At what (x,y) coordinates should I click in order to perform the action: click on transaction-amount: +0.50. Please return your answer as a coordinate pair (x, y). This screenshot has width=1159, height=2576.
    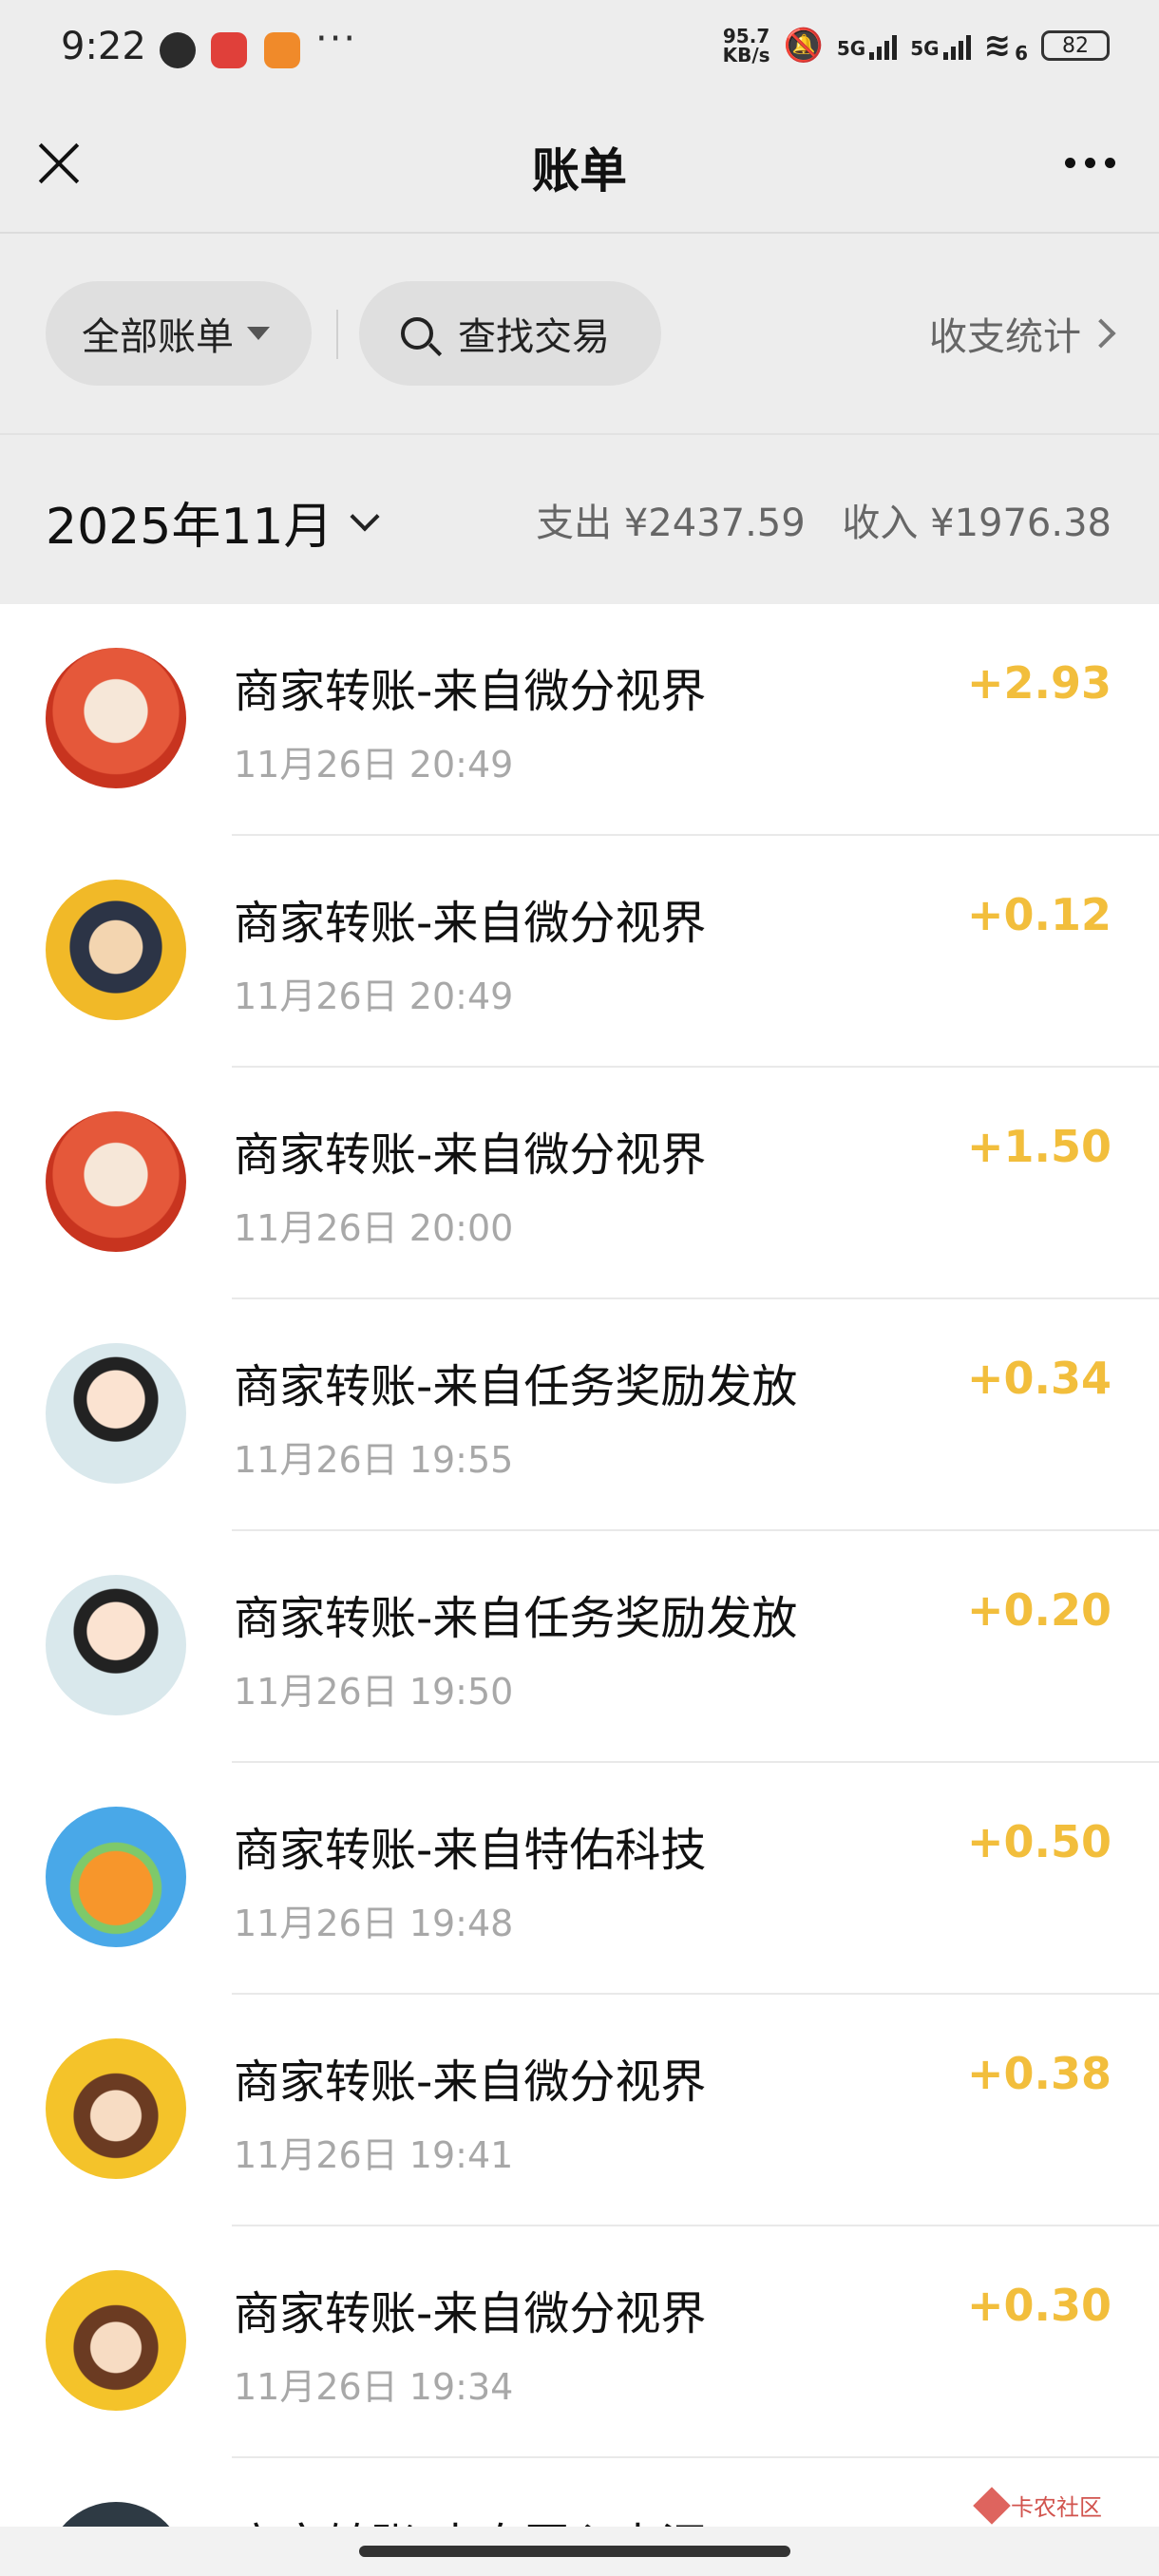
    Looking at the image, I should click on (1039, 1841).